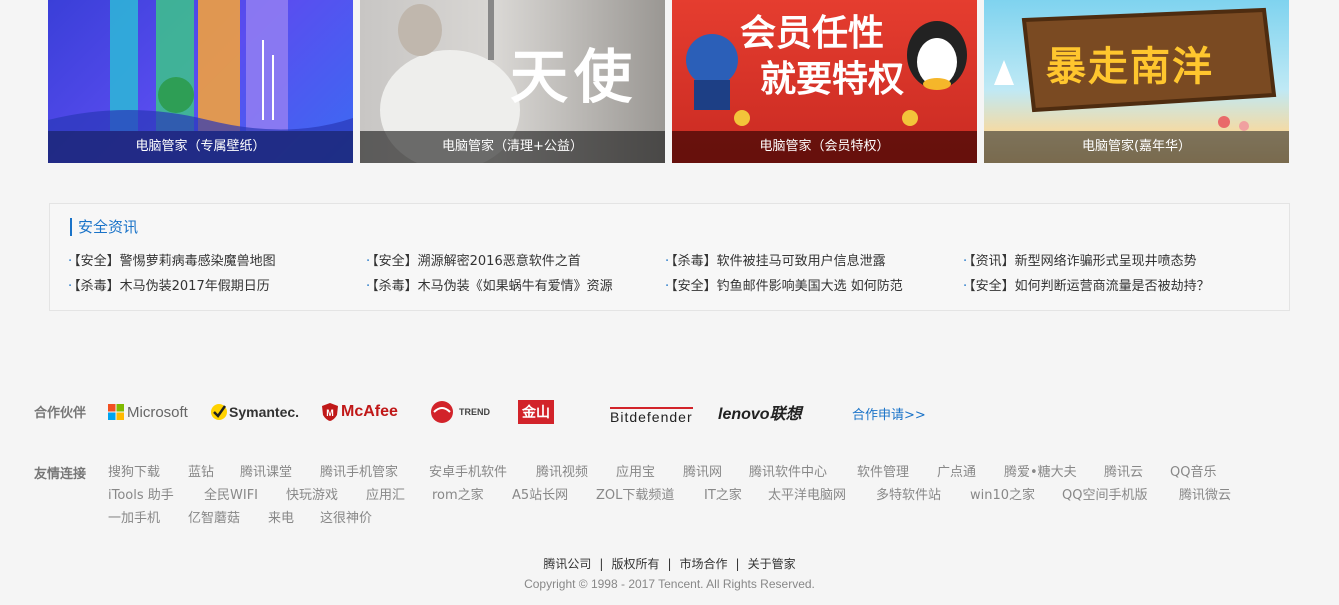  I want to click on trend-ball-icon, so click(442, 412).